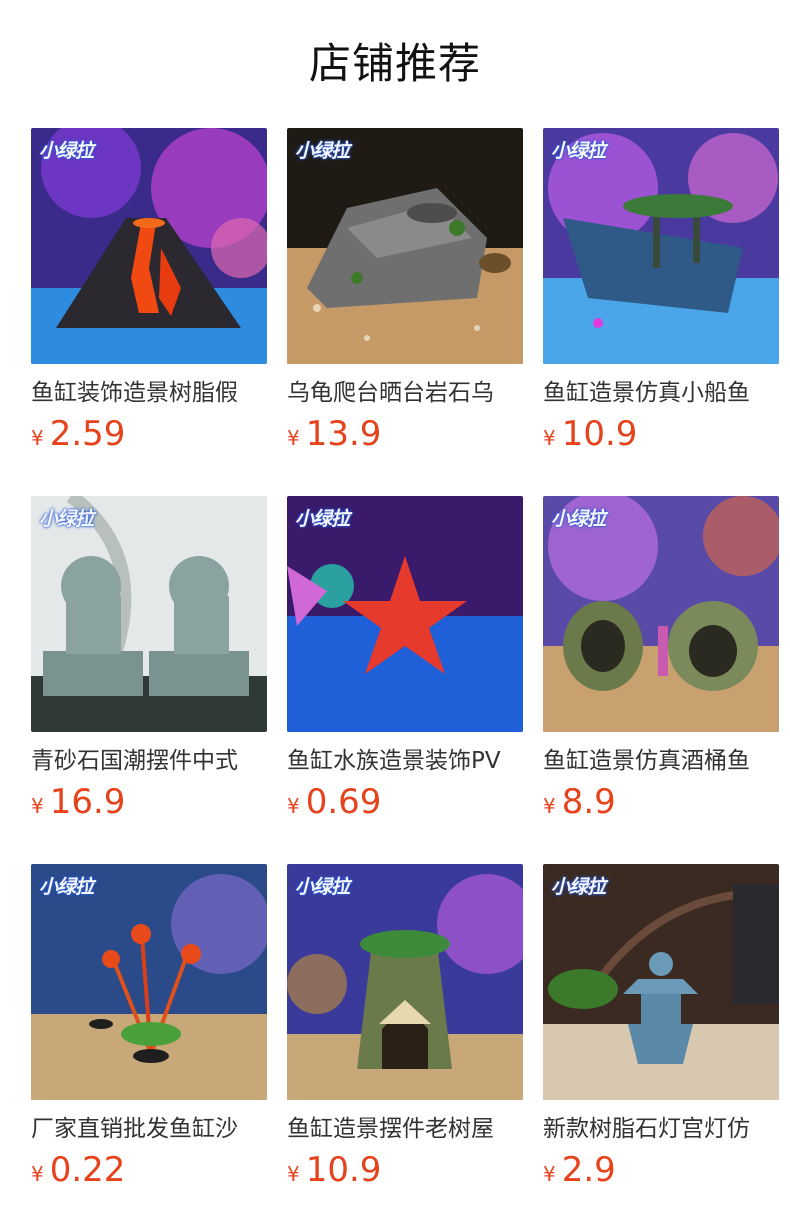 The height and width of the screenshot is (1232, 790). I want to click on product-name: 新款树脂石灯宫灯仿, so click(661, 1129).